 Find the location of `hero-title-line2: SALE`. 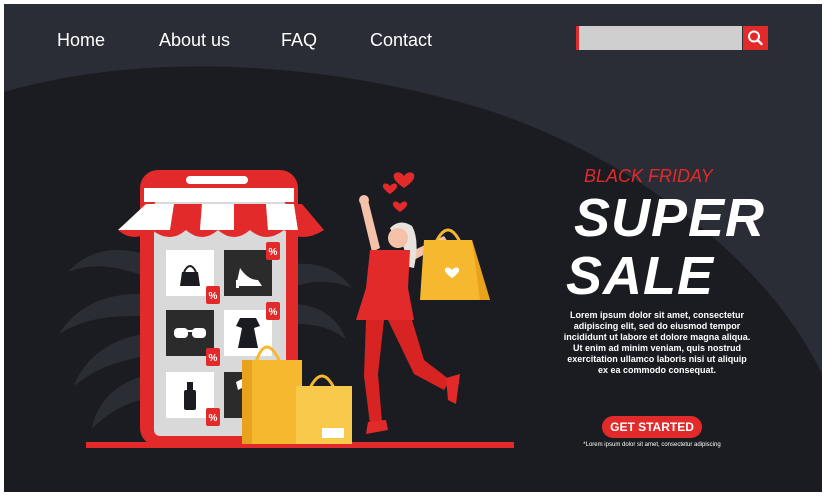

hero-title-line2: SALE is located at coordinates (640, 276).